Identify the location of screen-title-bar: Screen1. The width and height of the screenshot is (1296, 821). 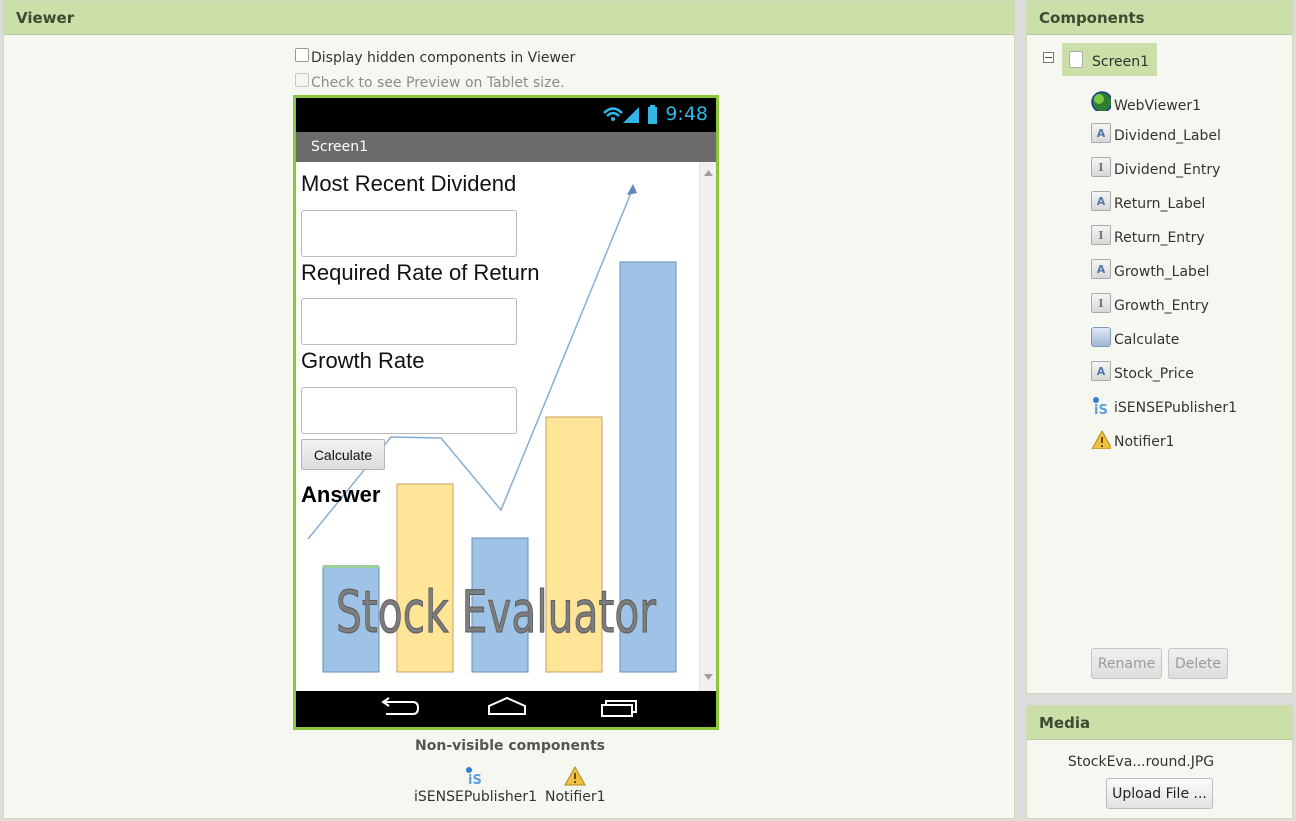
(506, 147).